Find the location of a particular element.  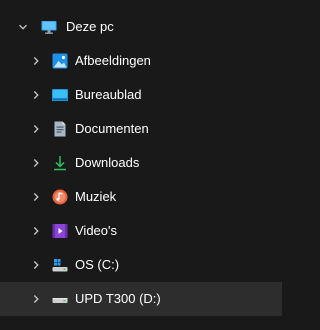

tree-item-label: Afbeeldingen is located at coordinates (113, 60).